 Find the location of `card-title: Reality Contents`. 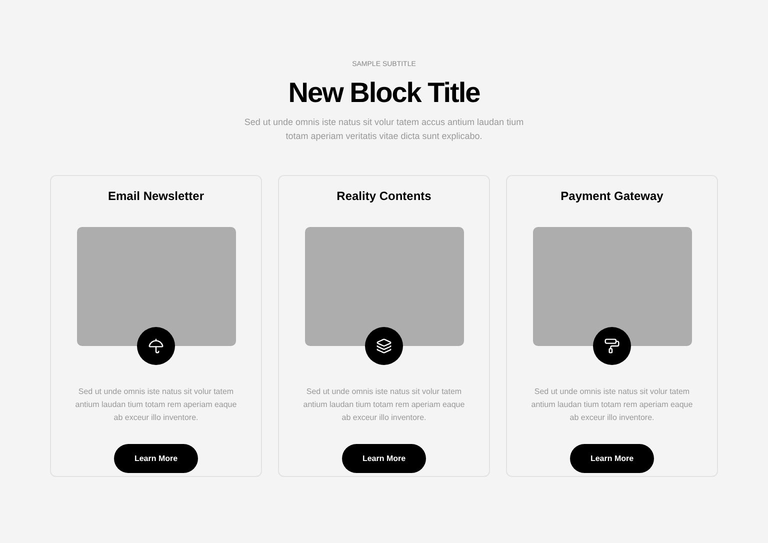

card-title: Reality Contents is located at coordinates (384, 196).